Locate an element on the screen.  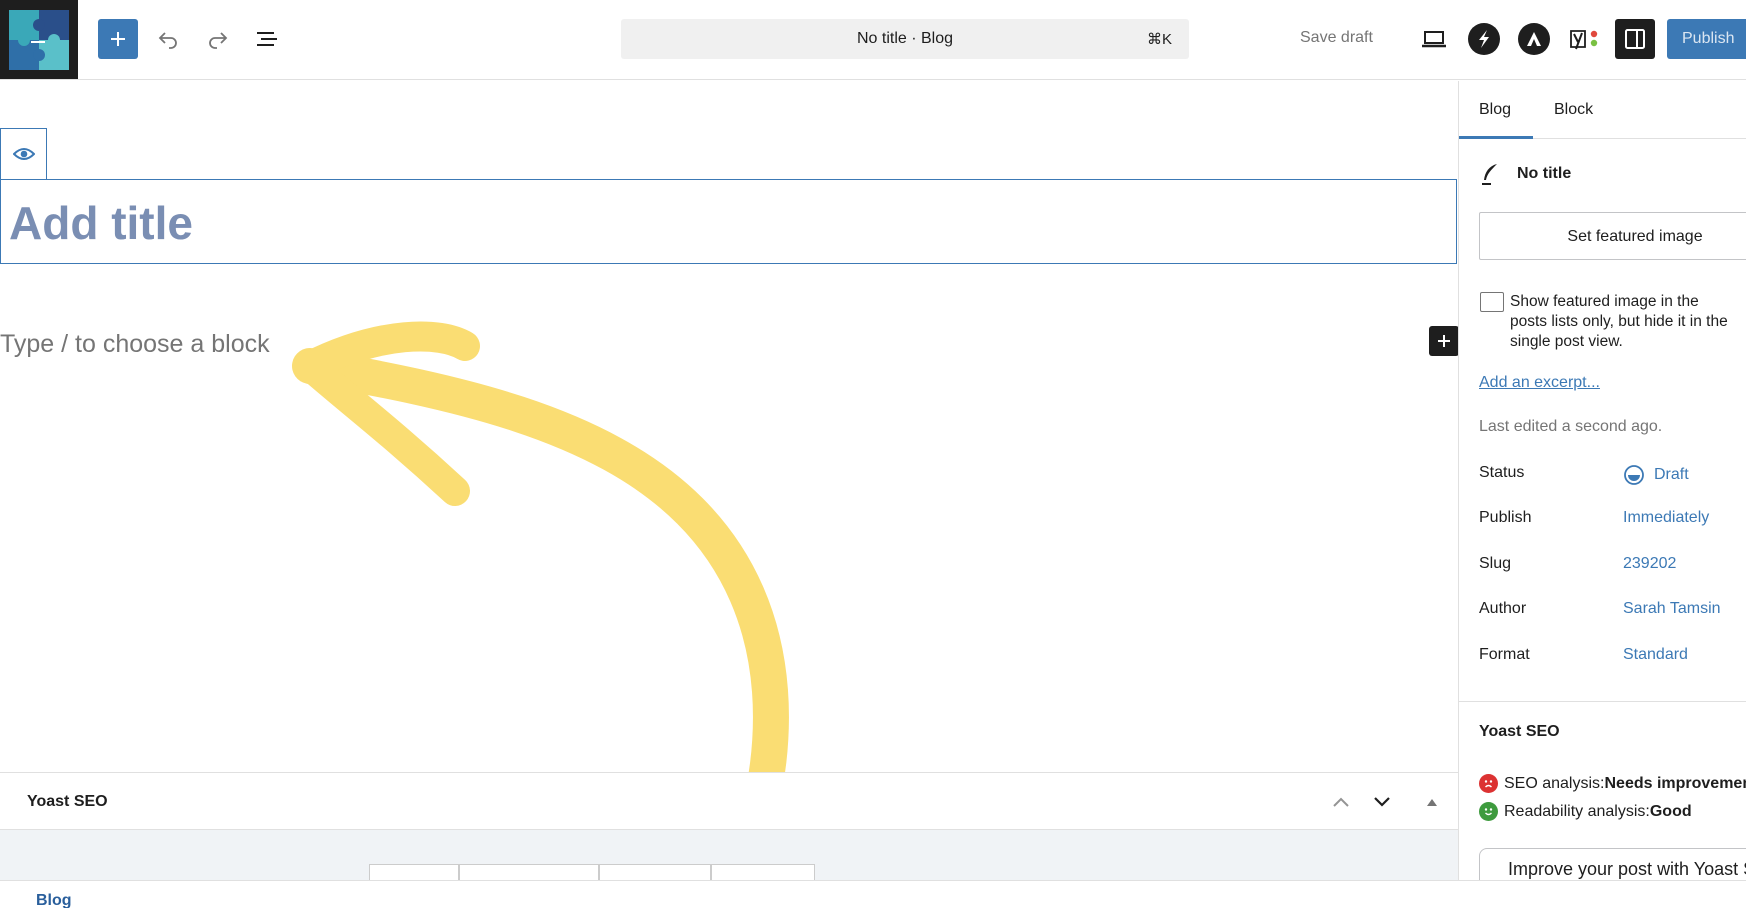
seo-analysis-value: Needs improvement is located at coordinates (1675, 783).